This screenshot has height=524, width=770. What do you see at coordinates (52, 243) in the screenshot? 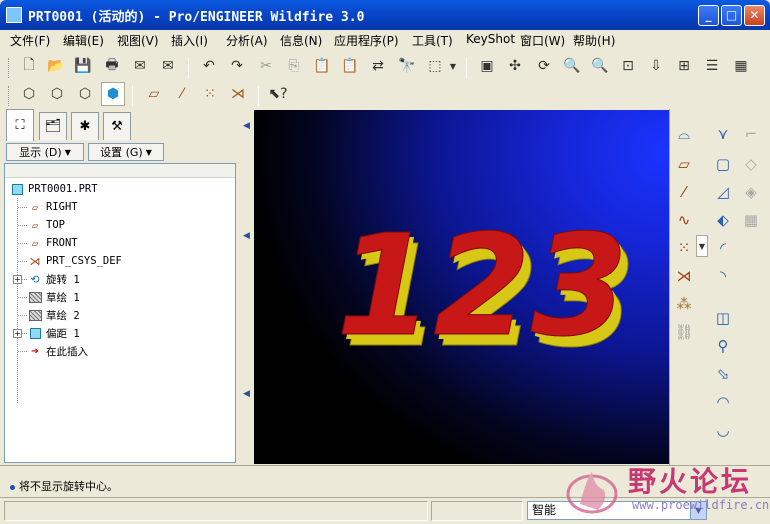
I see `tree-item-front: ▱ FRONT` at bounding box center [52, 243].